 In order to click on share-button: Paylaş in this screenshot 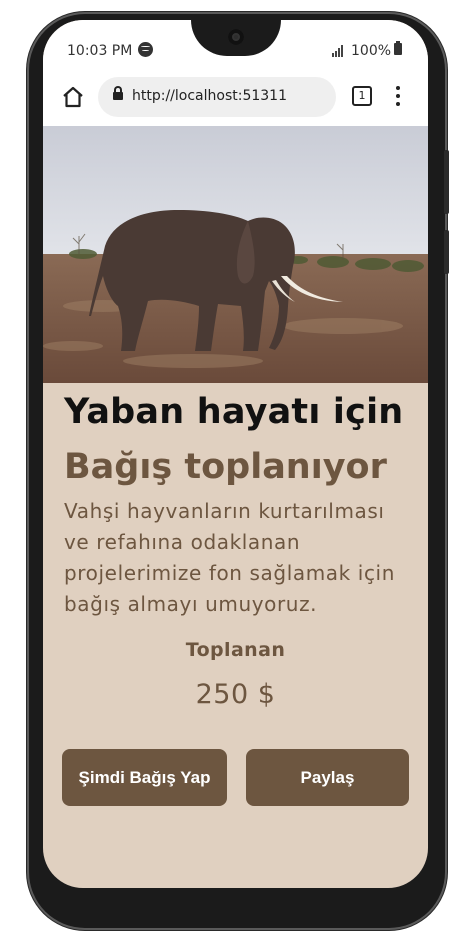, I will do `click(327, 777)`.